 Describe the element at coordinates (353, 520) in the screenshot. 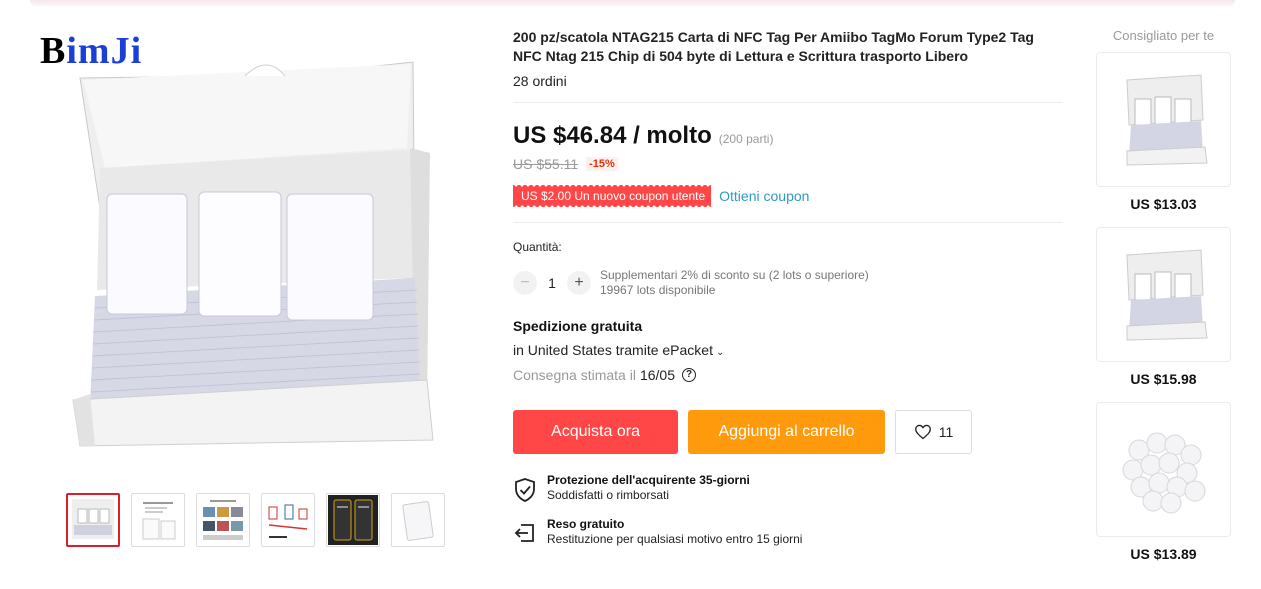

I see `thumb-phone-screens` at that location.